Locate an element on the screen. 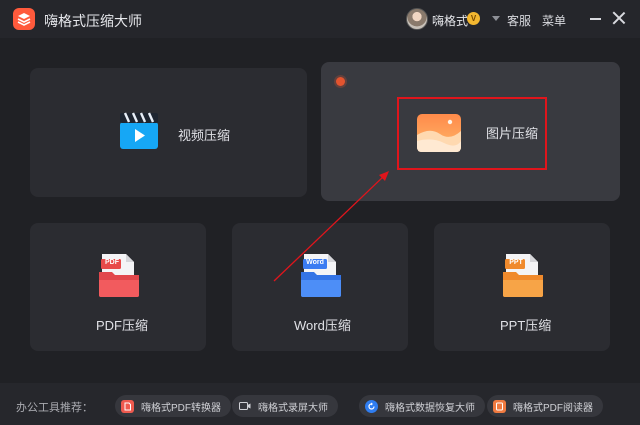 The height and width of the screenshot is (425, 640). data-recovery-link: 嗨格式数据恢复大师 is located at coordinates (422, 406).